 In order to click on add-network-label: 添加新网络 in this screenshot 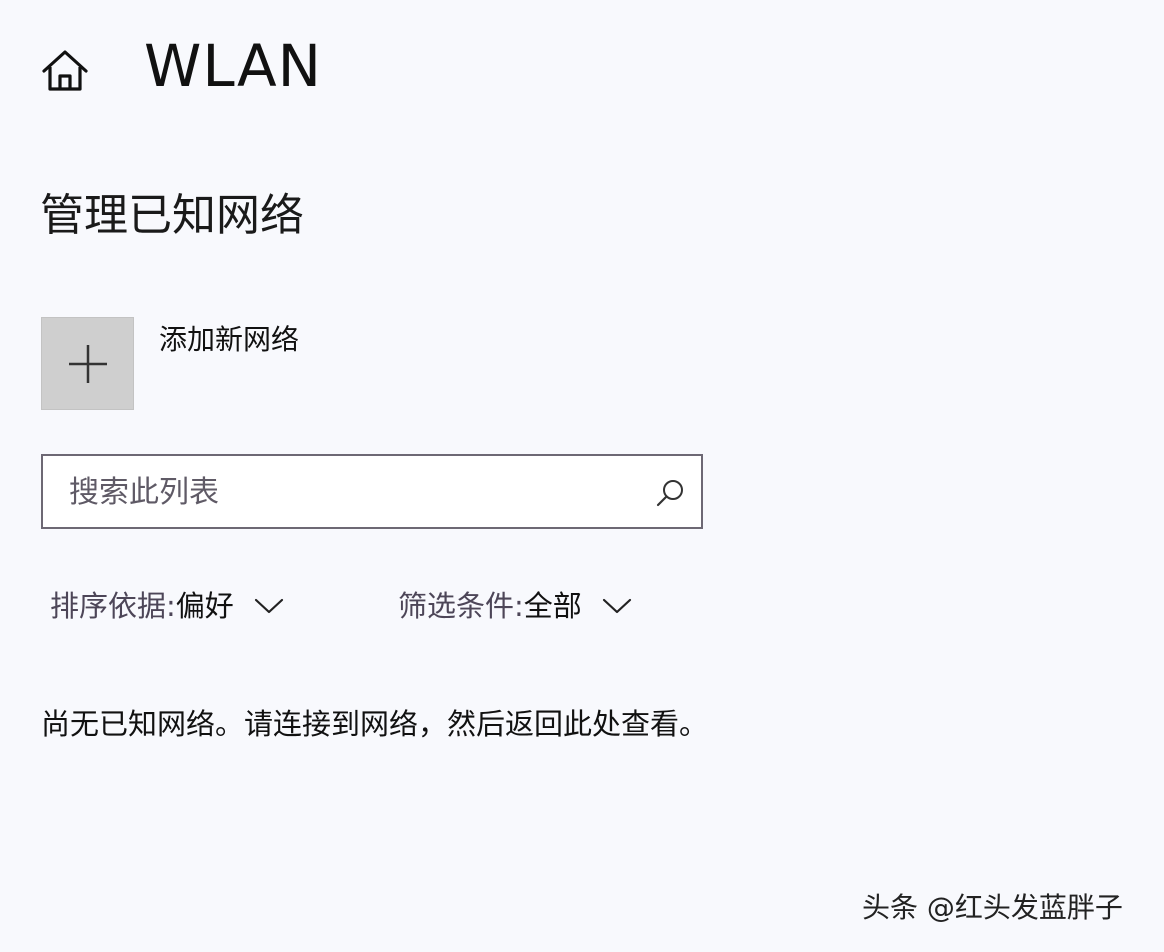, I will do `click(229, 340)`.